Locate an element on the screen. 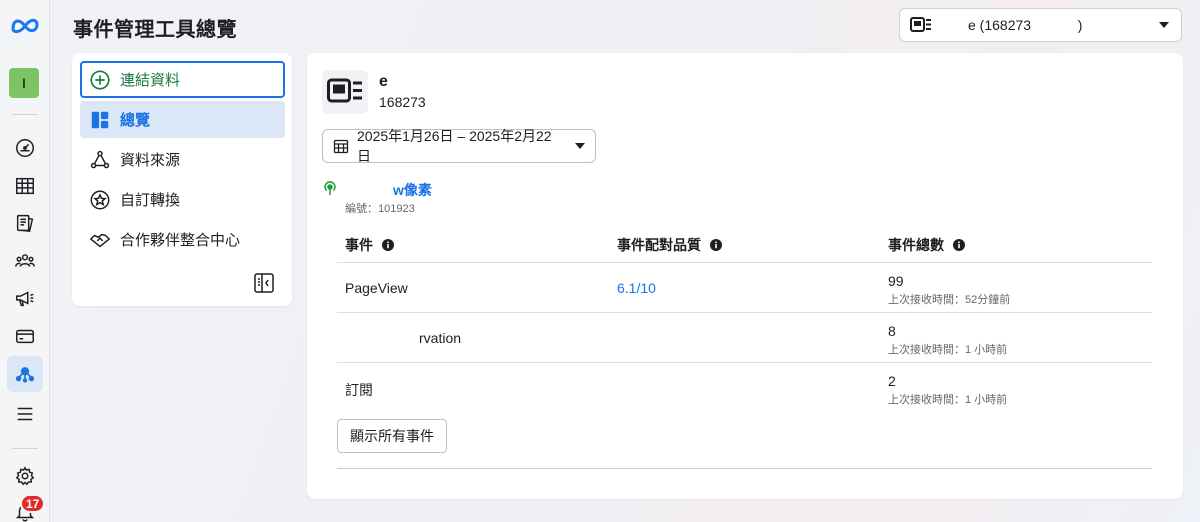  nav-item-custom-conversions: 自訂轉換 is located at coordinates (182, 199).